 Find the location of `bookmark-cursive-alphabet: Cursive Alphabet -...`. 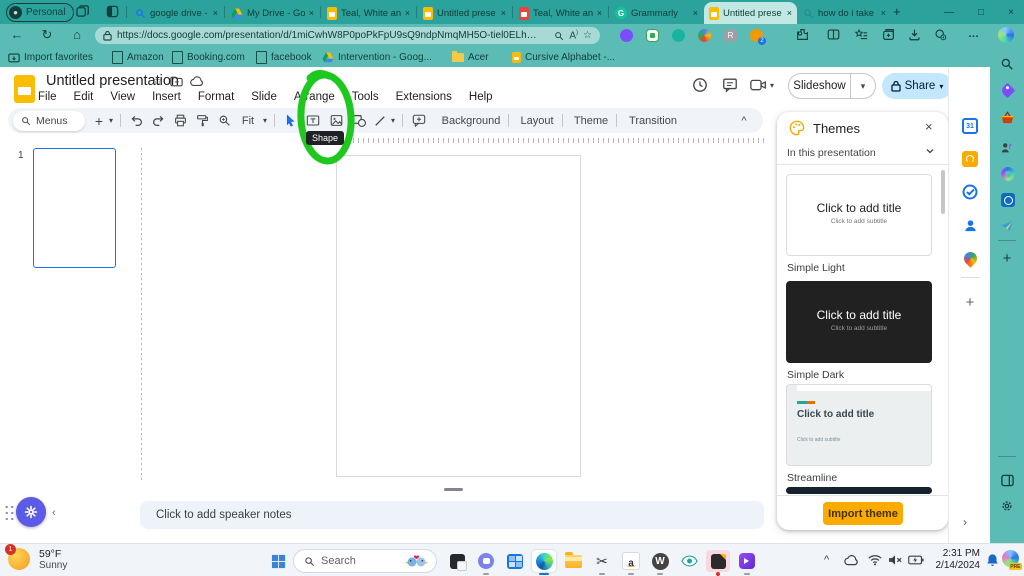

bookmark-cursive-alphabet: Cursive Alphabet -... is located at coordinates (563, 57).